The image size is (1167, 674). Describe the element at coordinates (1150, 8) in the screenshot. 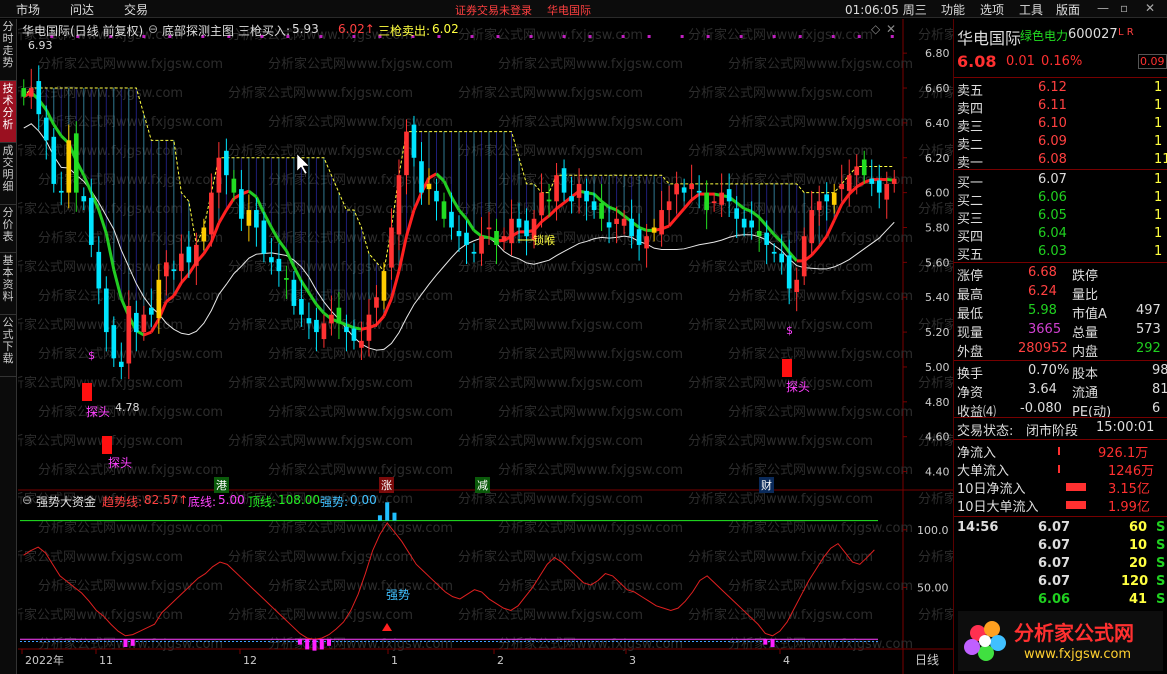

I see `close-icon: ✕` at that location.